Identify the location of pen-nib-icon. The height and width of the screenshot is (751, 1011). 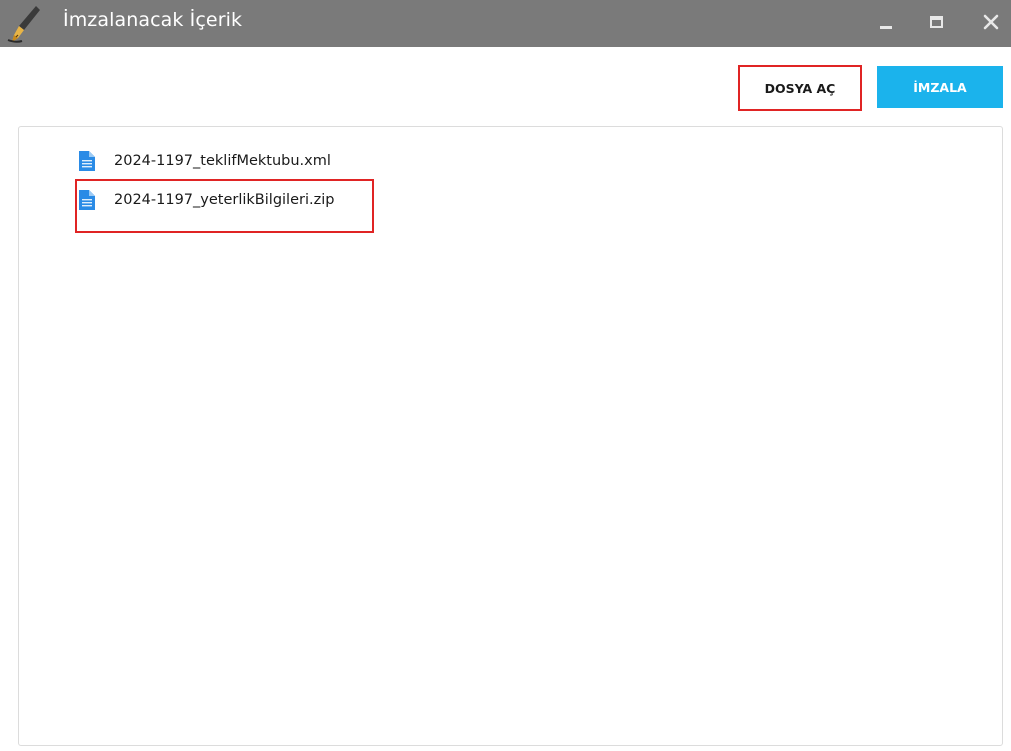
(23, 24).